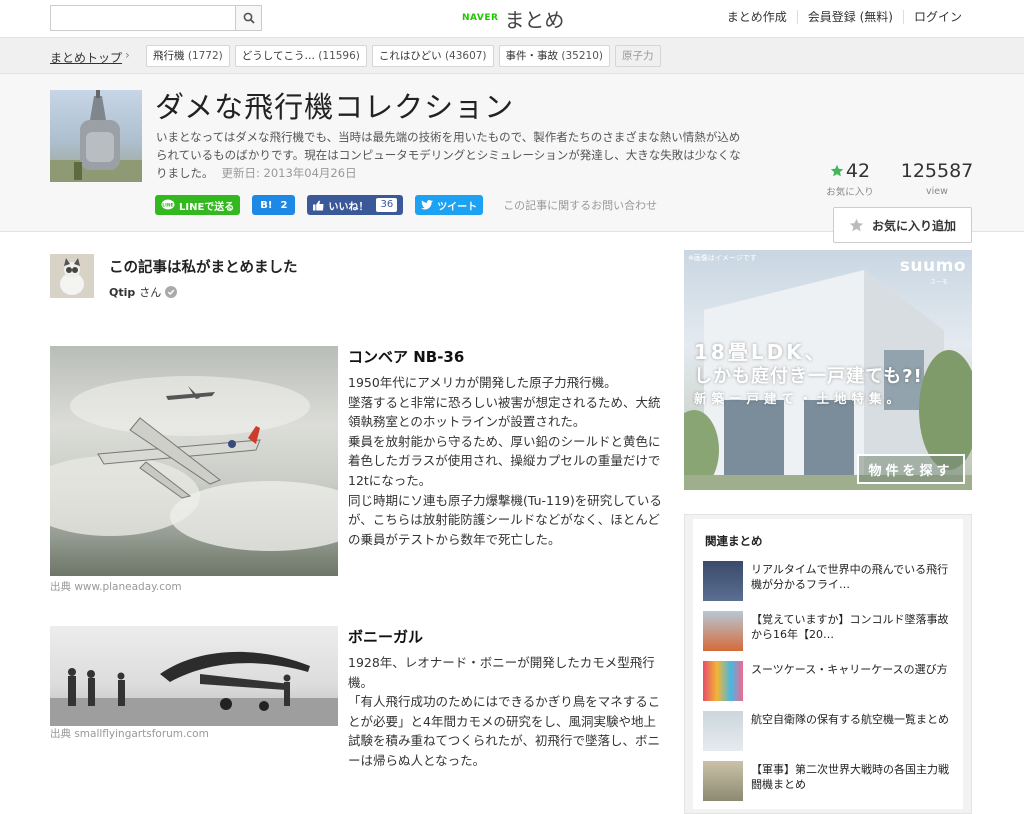 The image size is (1024, 814). What do you see at coordinates (849, 17) in the screenshot?
I see `register-link: 会員登録 (無料)` at bounding box center [849, 17].